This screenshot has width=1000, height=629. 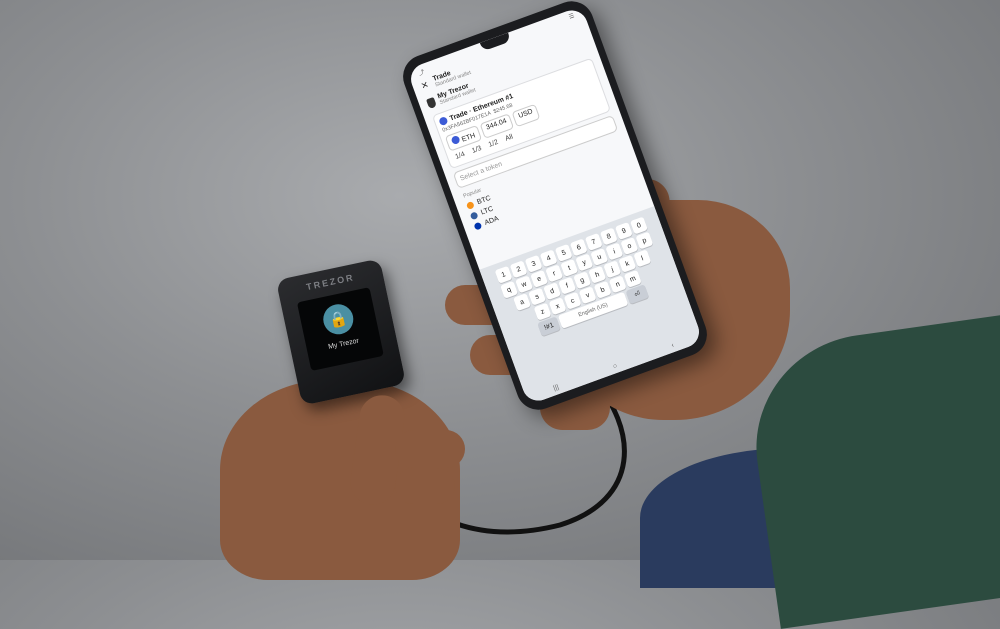 I want to click on percent-option: All, so click(x=509, y=138).